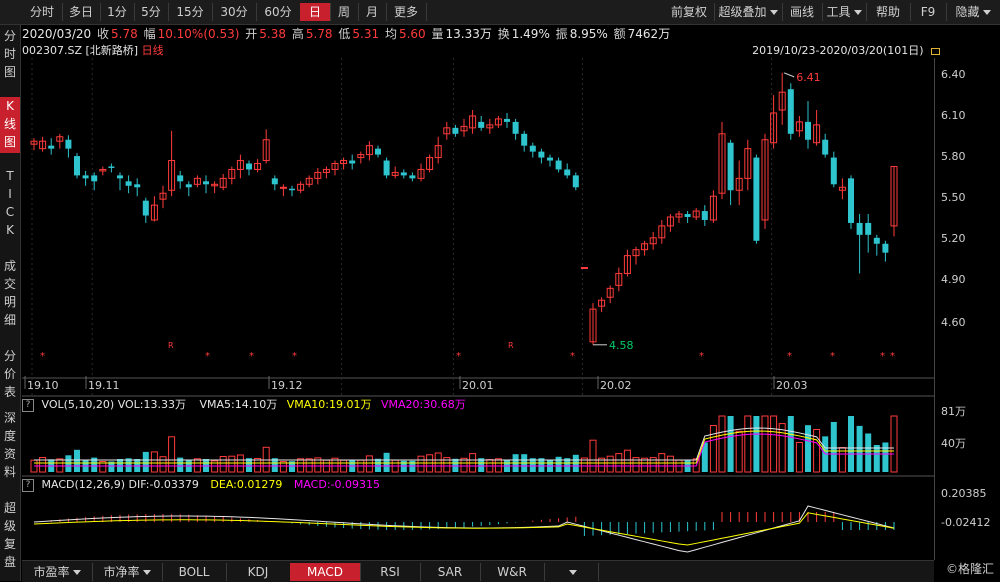  What do you see at coordinates (10, 294) in the screenshot?
I see `nav-trade-detail: 成交明细` at bounding box center [10, 294].